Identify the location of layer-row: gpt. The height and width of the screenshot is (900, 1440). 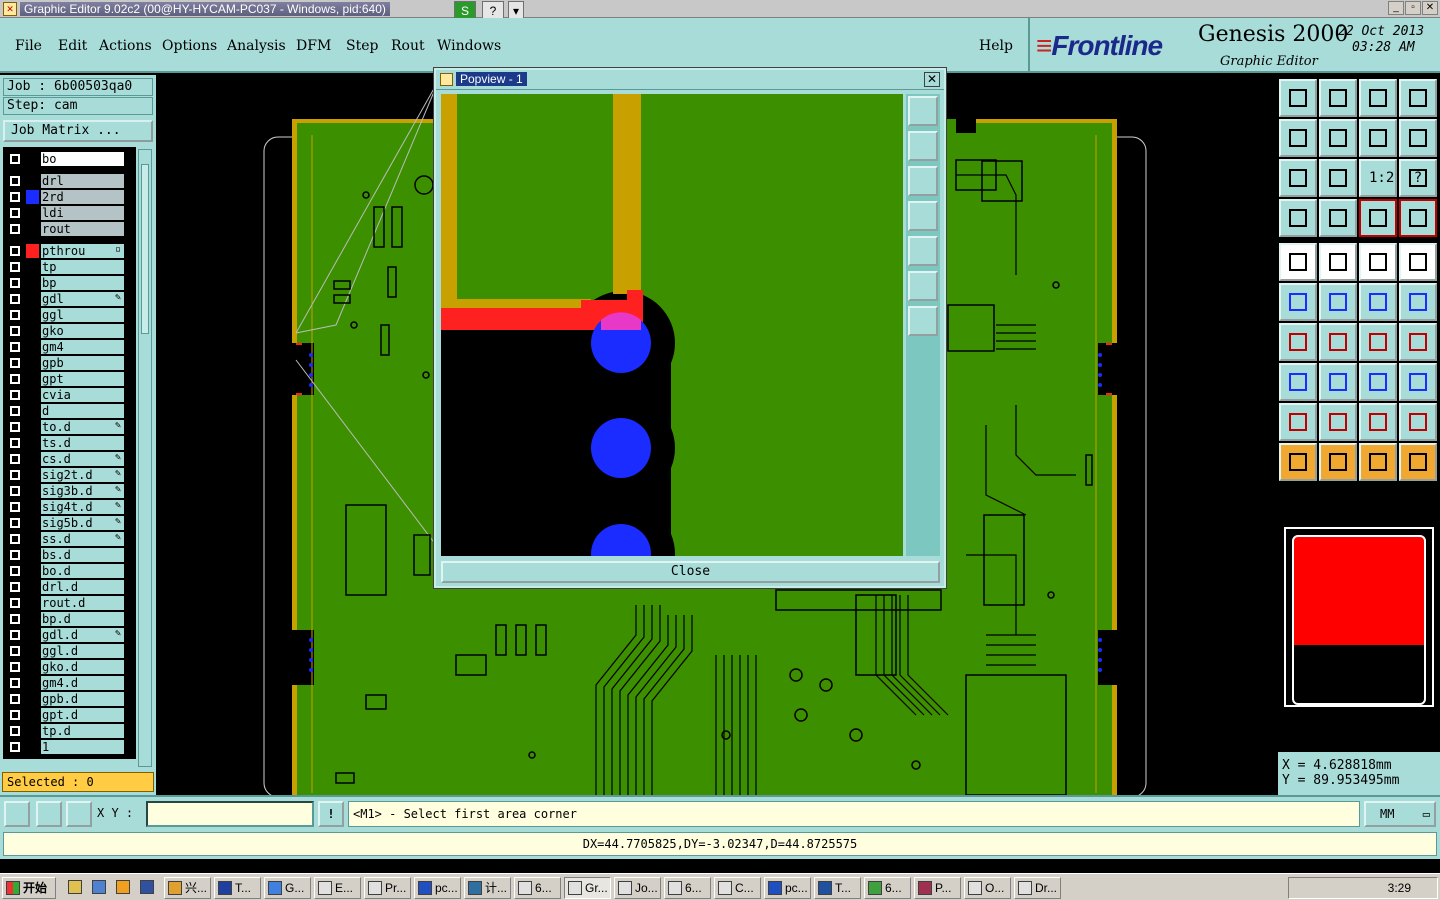
(69, 379).